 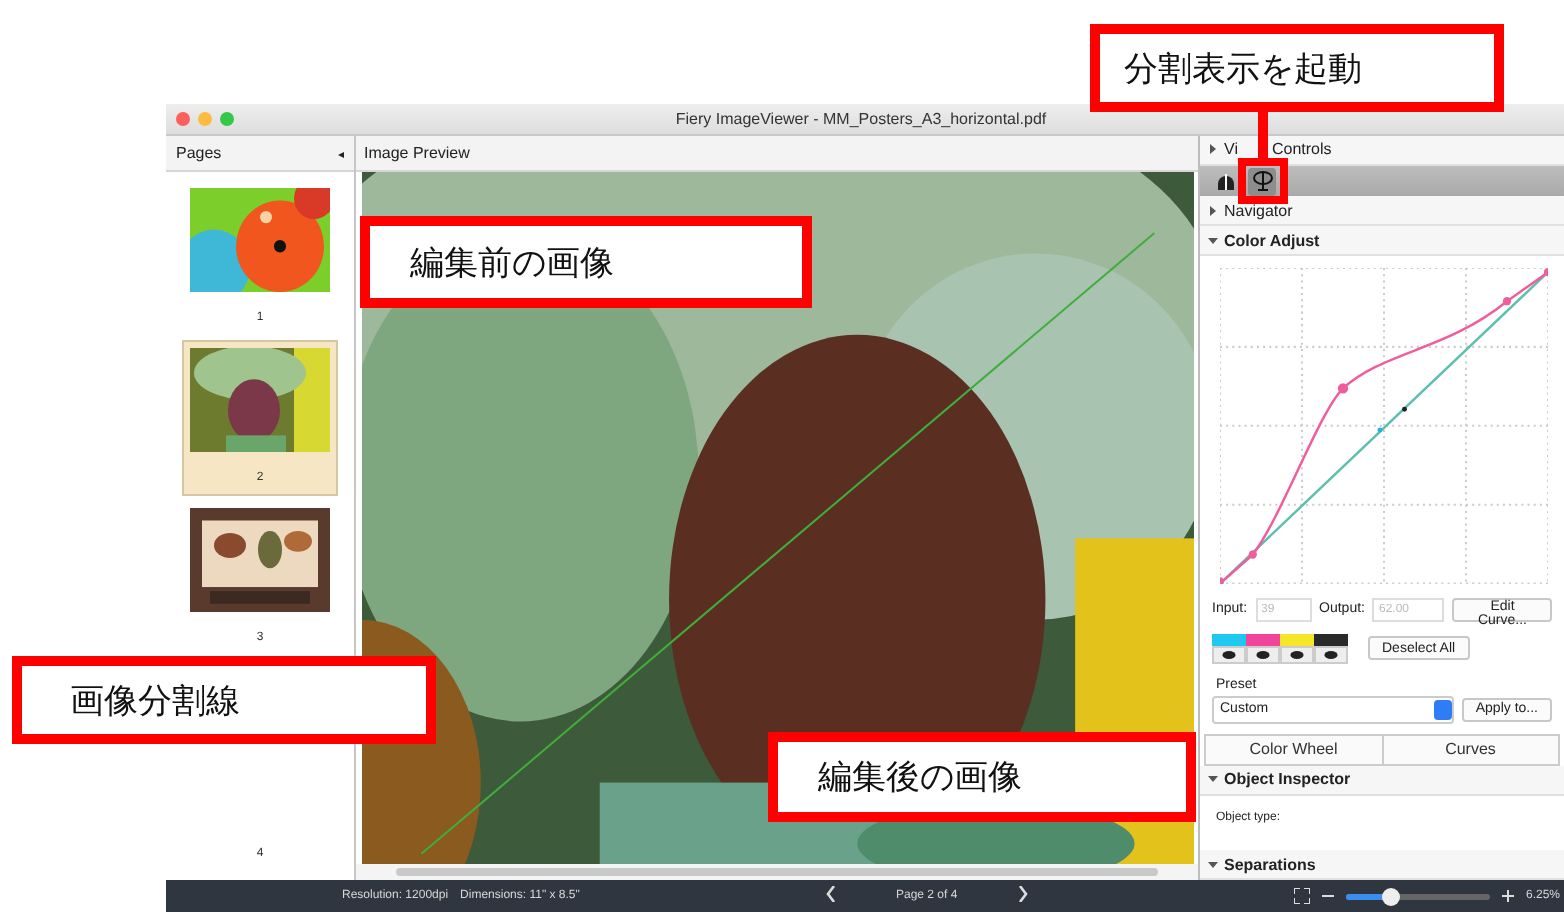 What do you see at coordinates (199, 153) in the screenshot?
I see `panel-title: Pages` at bounding box center [199, 153].